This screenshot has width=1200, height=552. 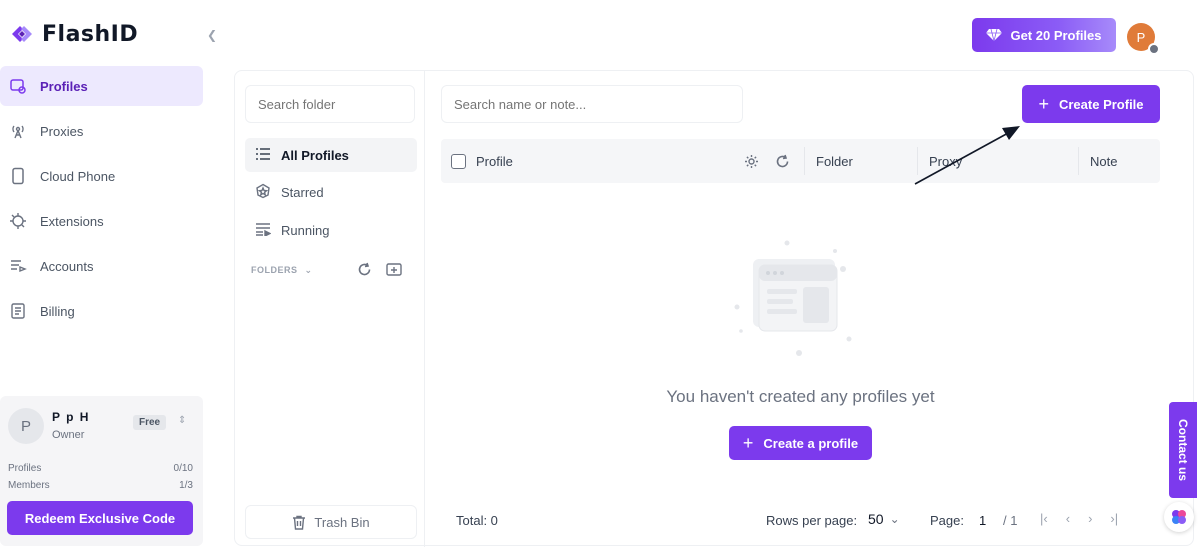 I want to click on sidebar-item-billing: Billing, so click(x=101, y=311).